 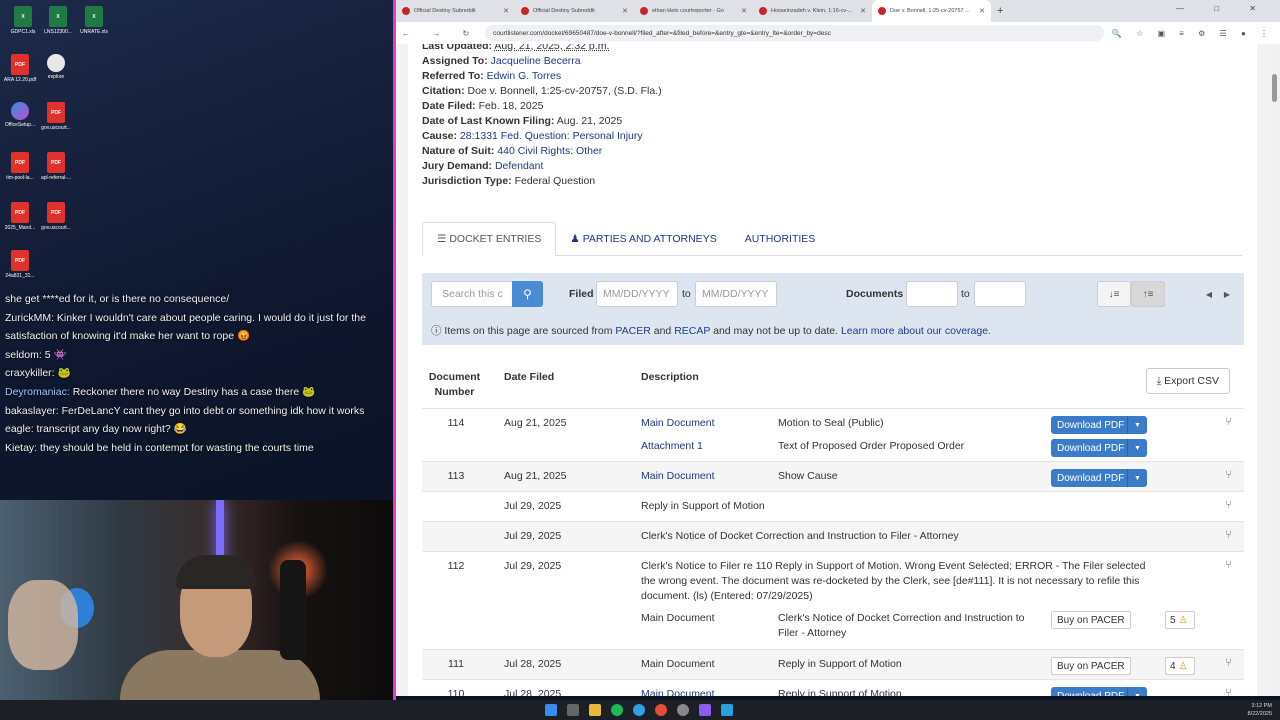 What do you see at coordinates (1114, 294) in the screenshot?
I see `sort-ascending-button: ↓≡` at bounding box center [1114, 294].